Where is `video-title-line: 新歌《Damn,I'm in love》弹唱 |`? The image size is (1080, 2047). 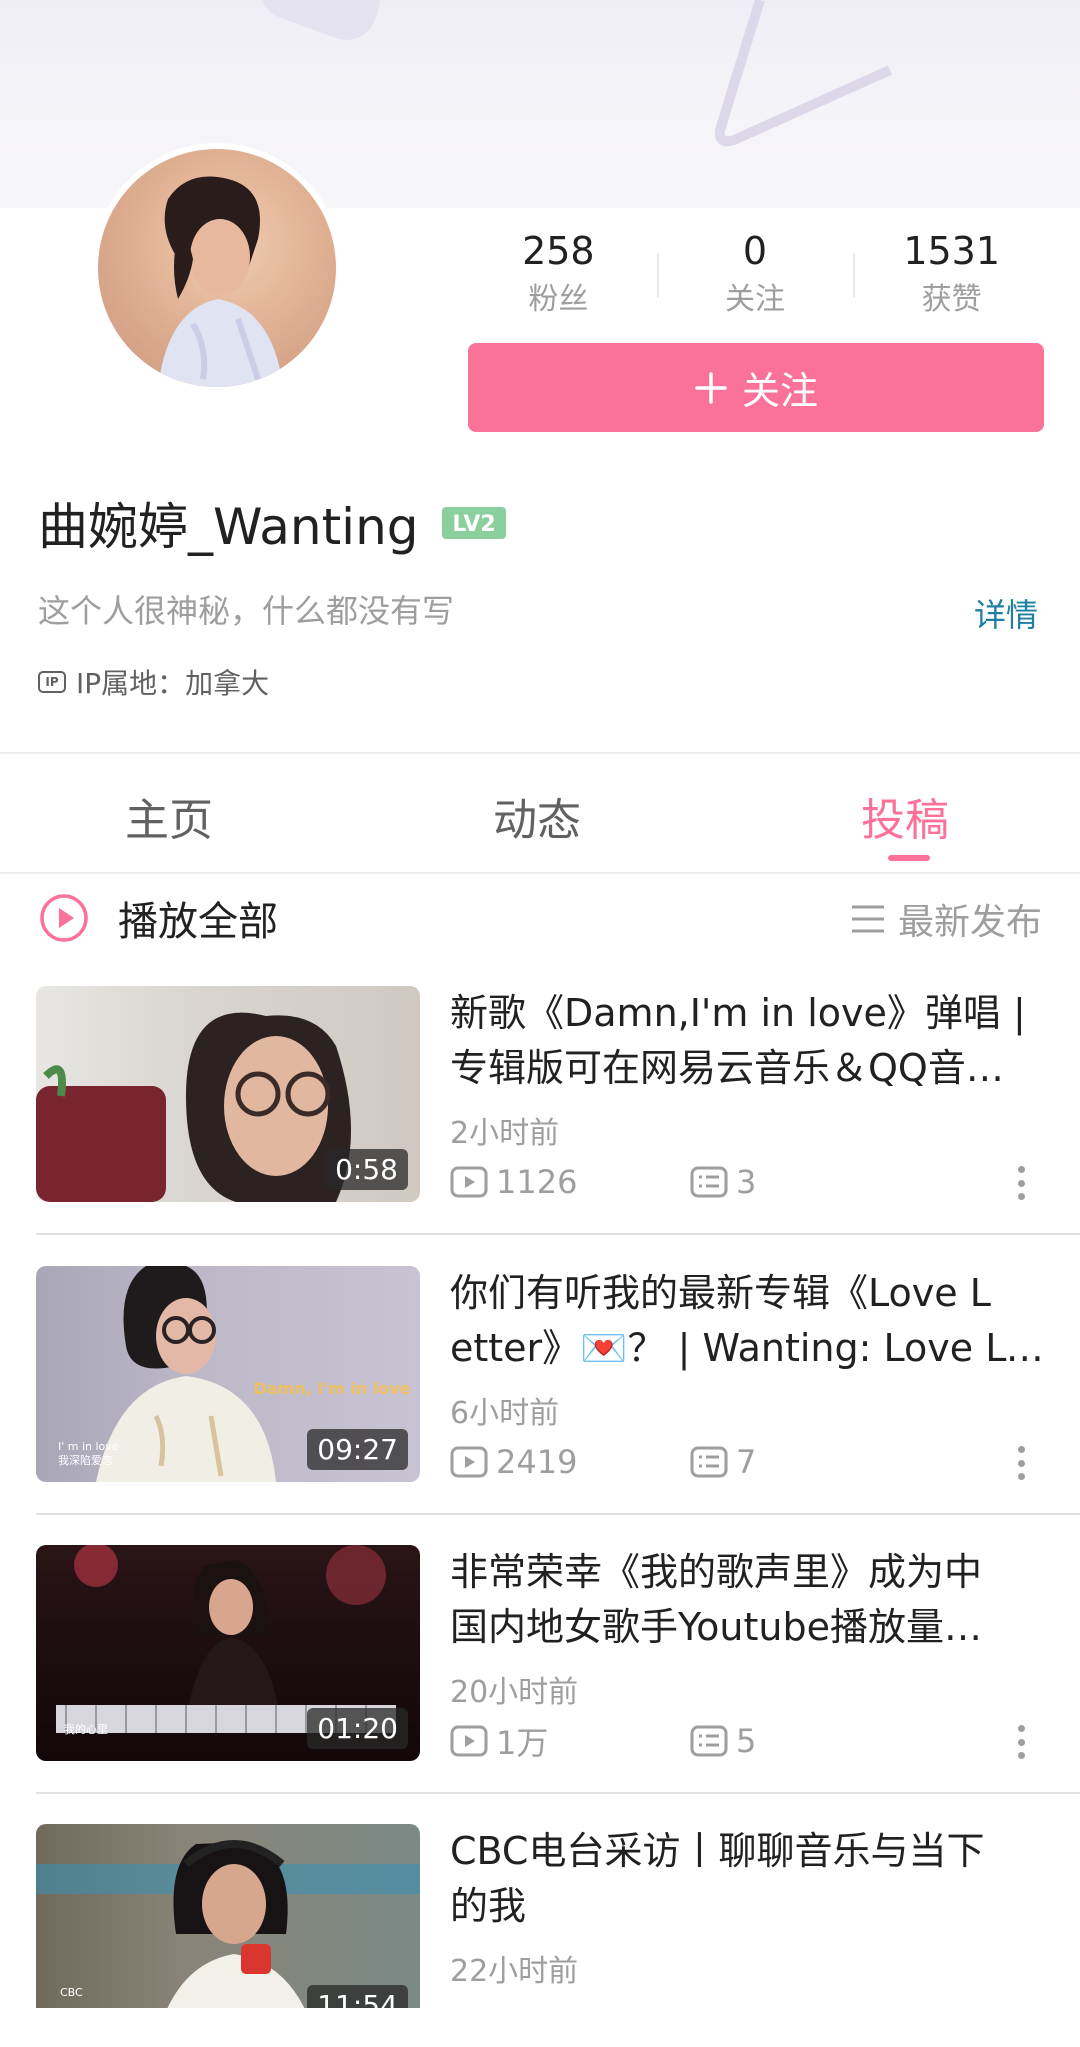
video-title-line: 新歌《Damn,I'm in love》弹唱 | is located at coordinates (738, 1013).